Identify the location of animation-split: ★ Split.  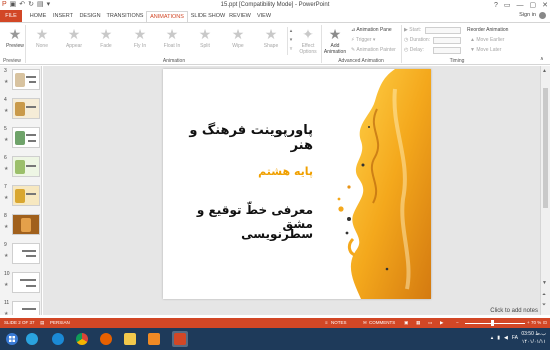
(205, 40).